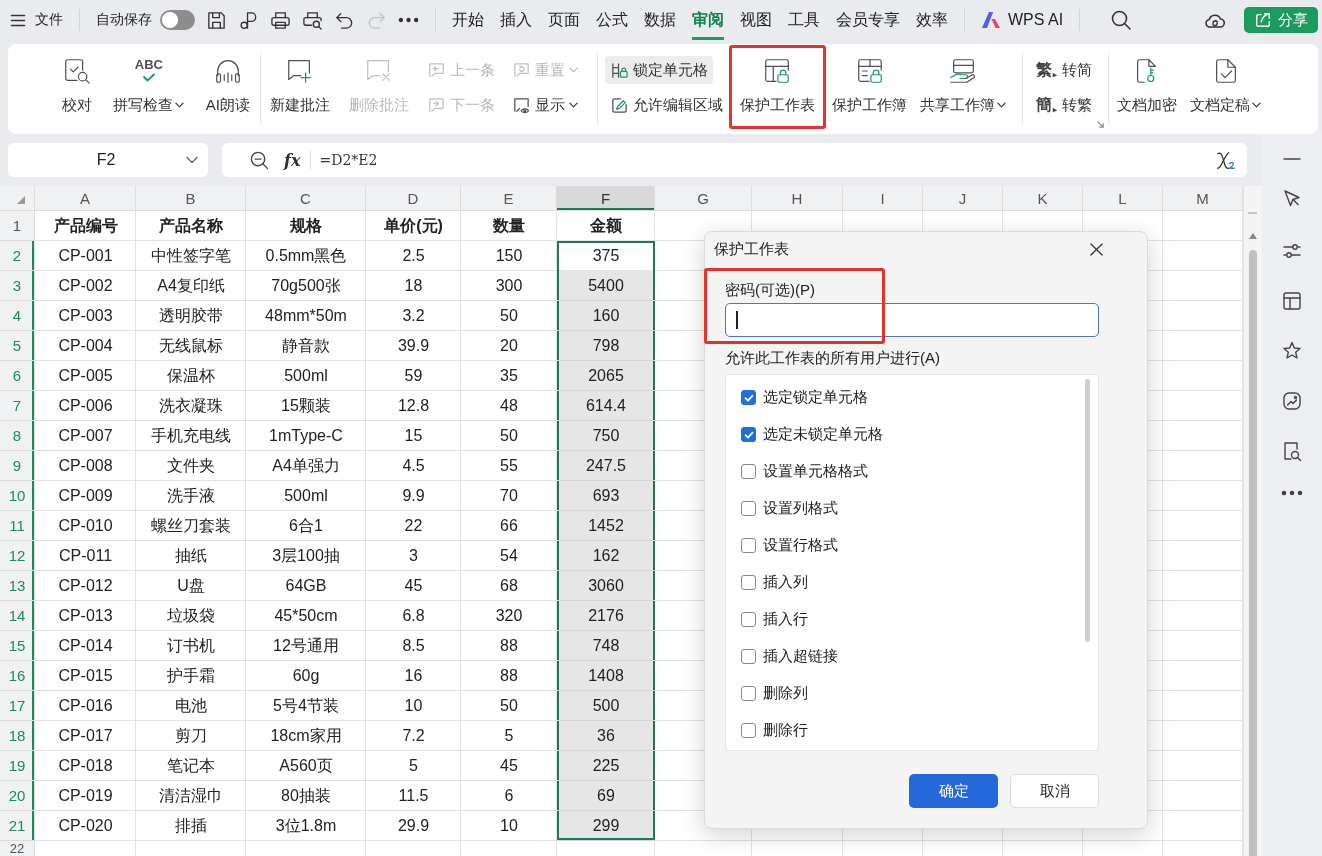 The image size is (1322, 856). What do you see at coordinates (17, 316) in the screenshot?
I see `row-number: 4` at bounding box center [17, 316].